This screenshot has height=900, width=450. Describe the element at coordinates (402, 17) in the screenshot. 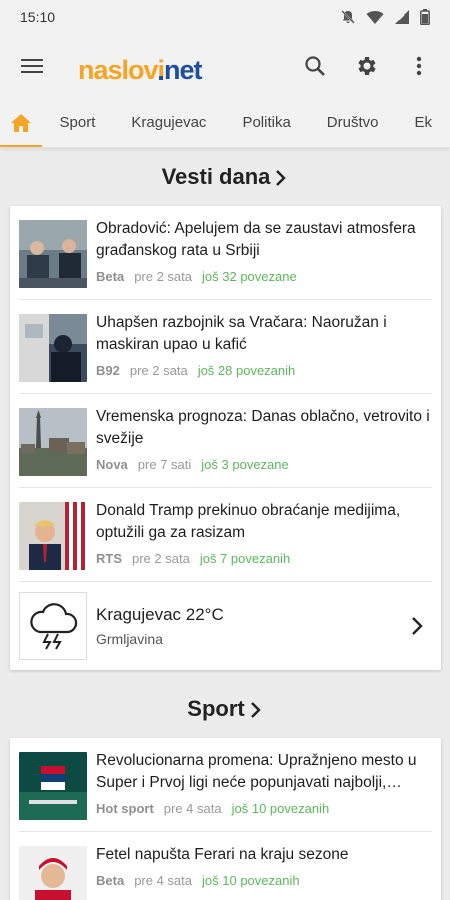

I see `signal-icon` at that location.